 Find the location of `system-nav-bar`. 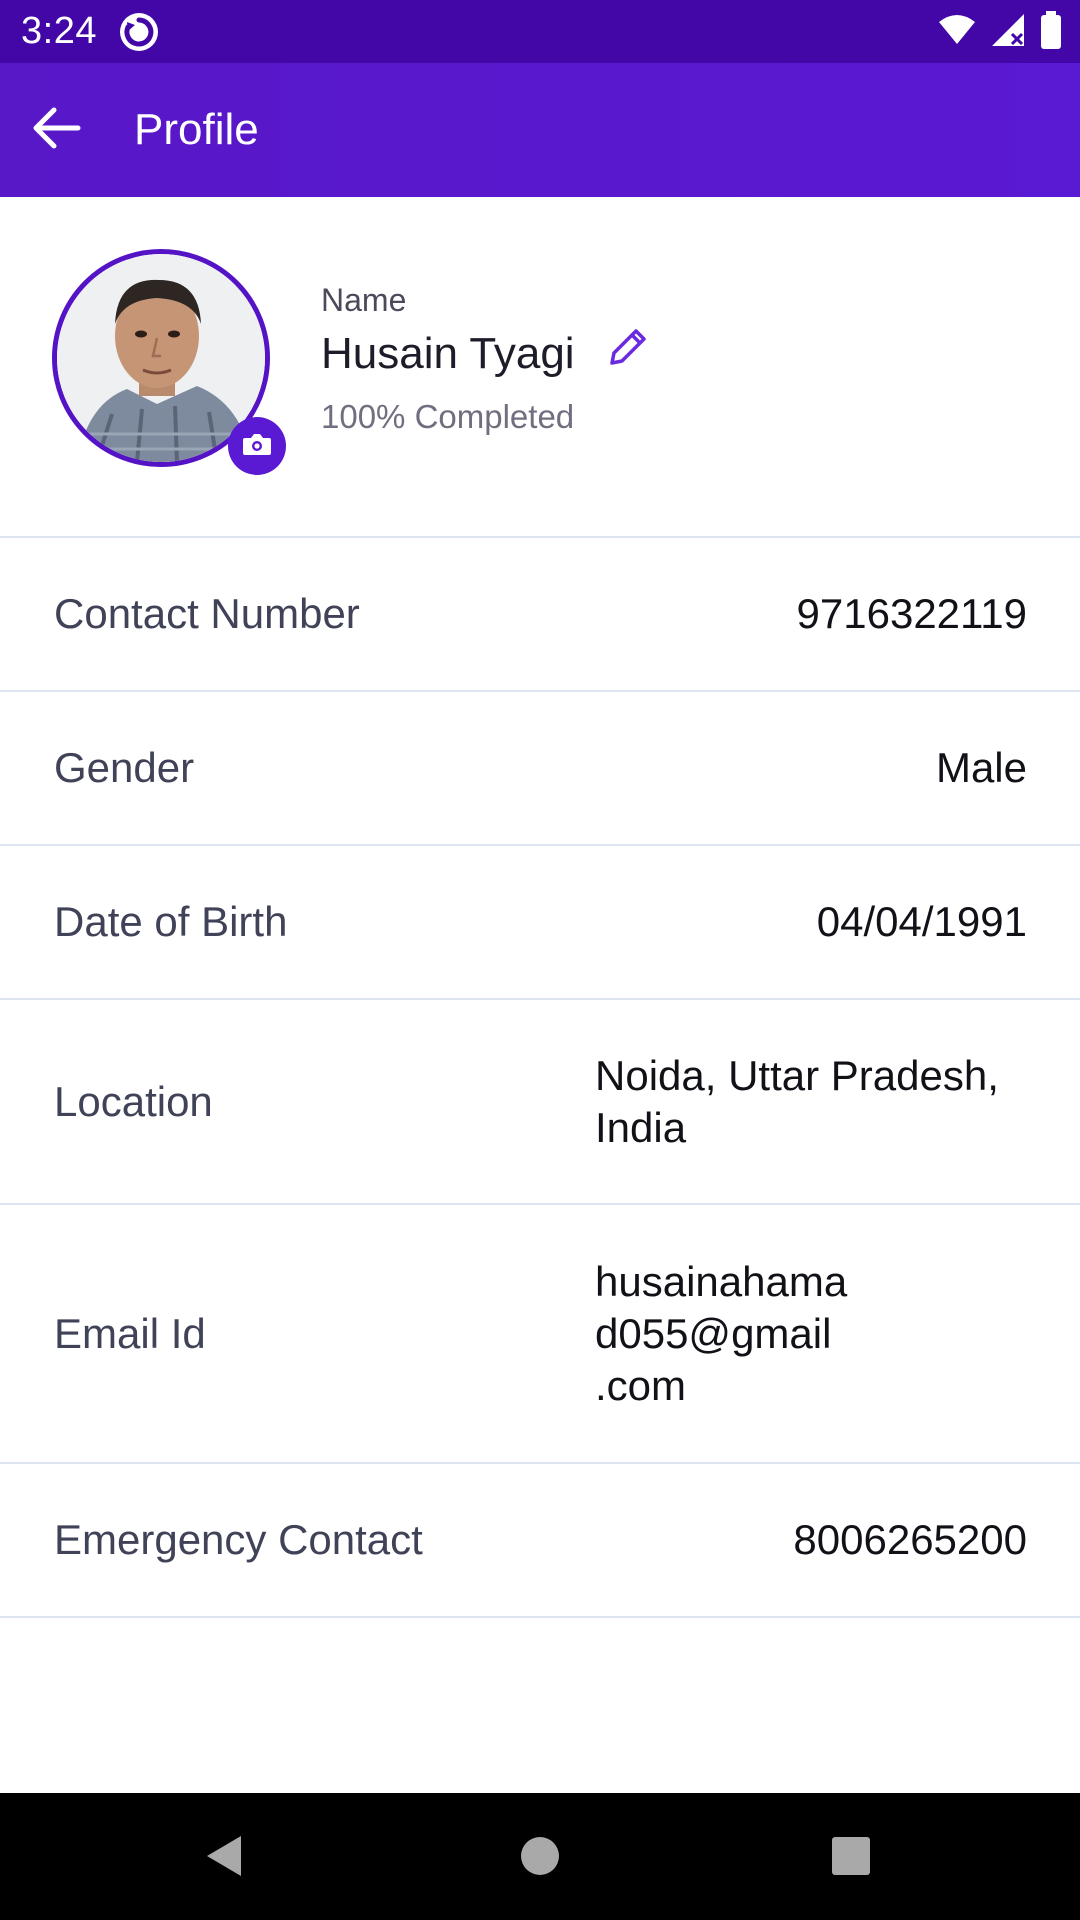

system-nav-bar is located at coordinates (540, 1856).